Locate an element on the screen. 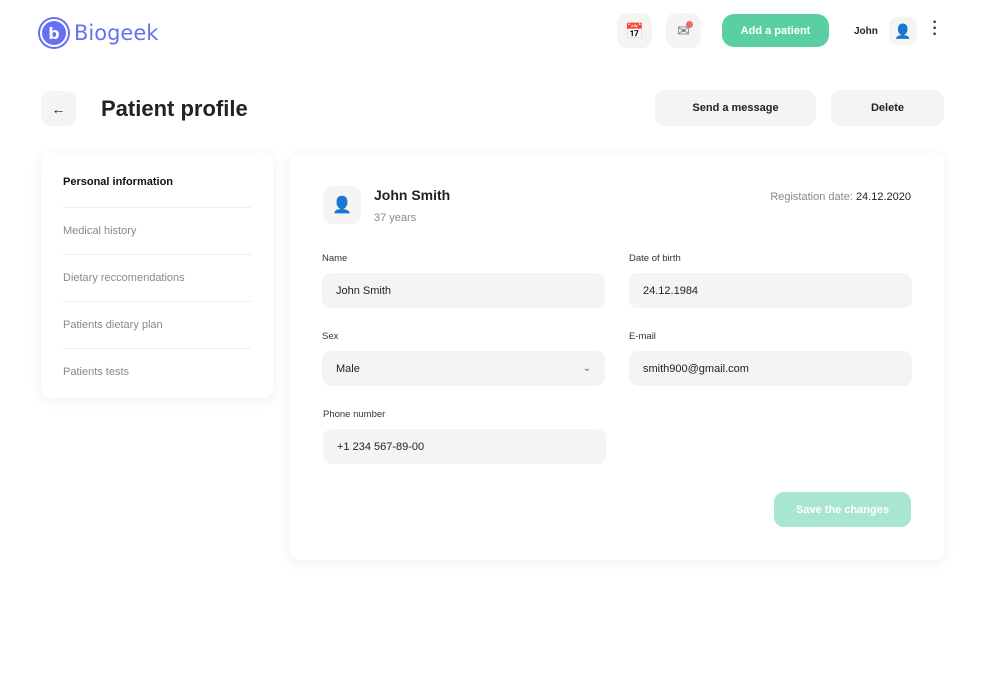 Image resolution: width=985 pixels, height=700 pixels. phone-input: +1 234 567-89-00 is located at coordinates (464, 446).